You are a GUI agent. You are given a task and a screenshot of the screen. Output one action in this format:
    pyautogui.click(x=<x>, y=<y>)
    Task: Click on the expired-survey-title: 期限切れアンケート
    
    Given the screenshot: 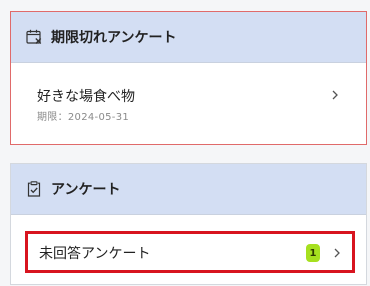 What is the action you would take?
    pyautogui.click(x=114, y=38)
    